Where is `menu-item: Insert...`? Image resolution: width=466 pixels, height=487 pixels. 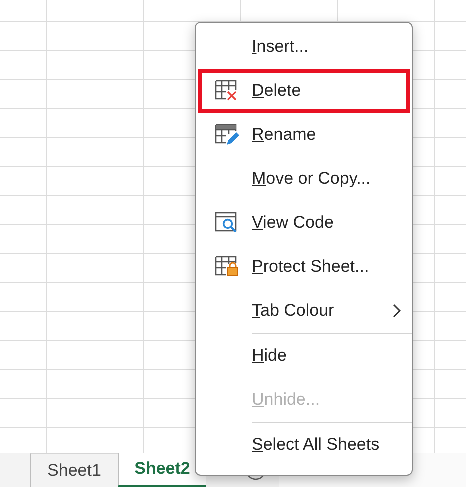
menu-item: Insert... is located at coordinates (304, 47).